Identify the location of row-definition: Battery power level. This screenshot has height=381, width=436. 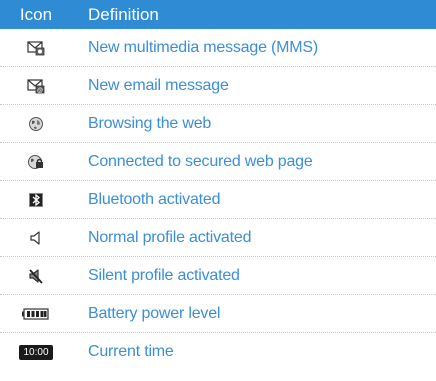
(154, 313).